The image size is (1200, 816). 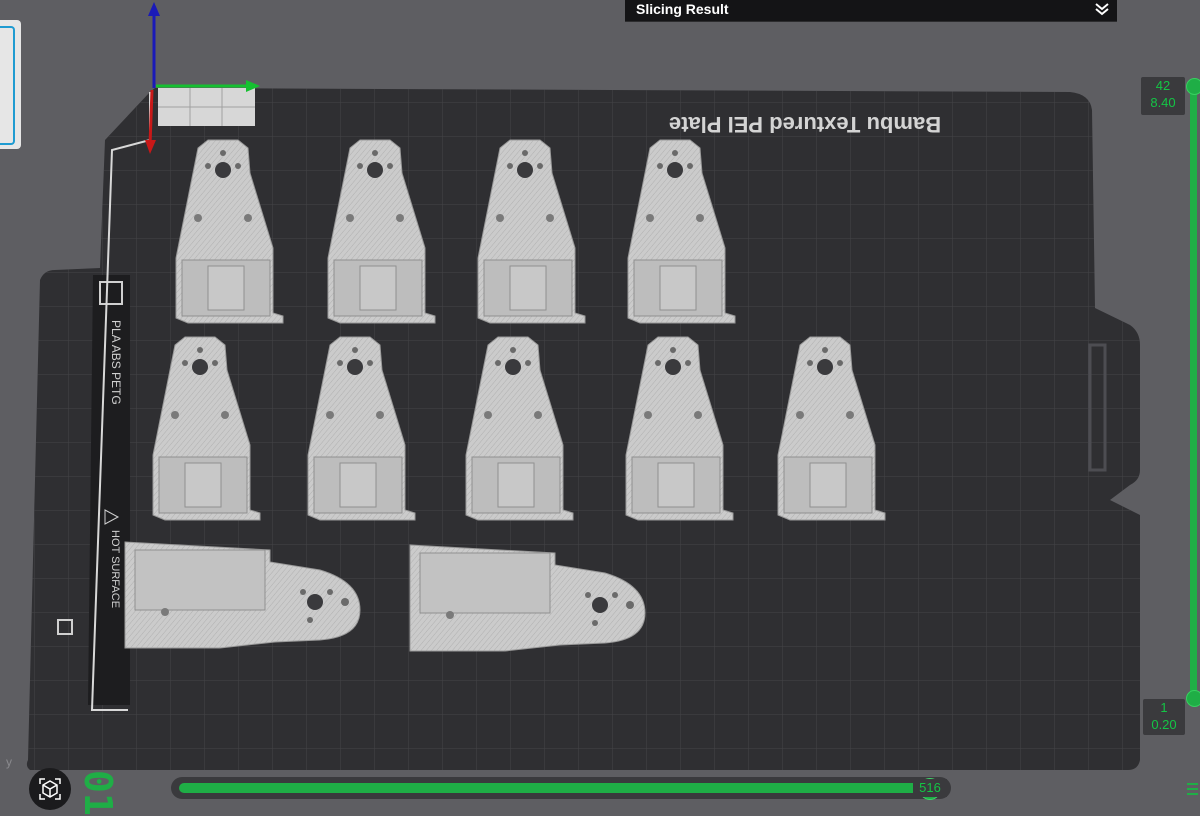 I want to click on view-cube-button, so click(x=50, y=789).